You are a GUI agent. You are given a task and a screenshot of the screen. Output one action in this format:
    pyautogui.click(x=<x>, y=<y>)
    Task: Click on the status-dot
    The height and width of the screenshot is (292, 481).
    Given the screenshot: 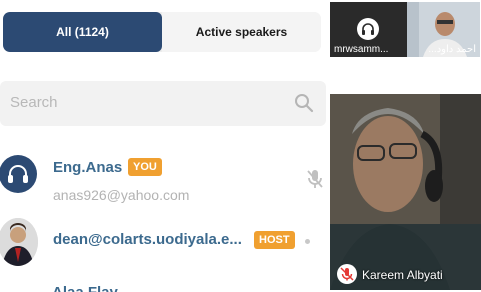 What is the action you would take?
    pyautogui.click(x=307, y=241)
    